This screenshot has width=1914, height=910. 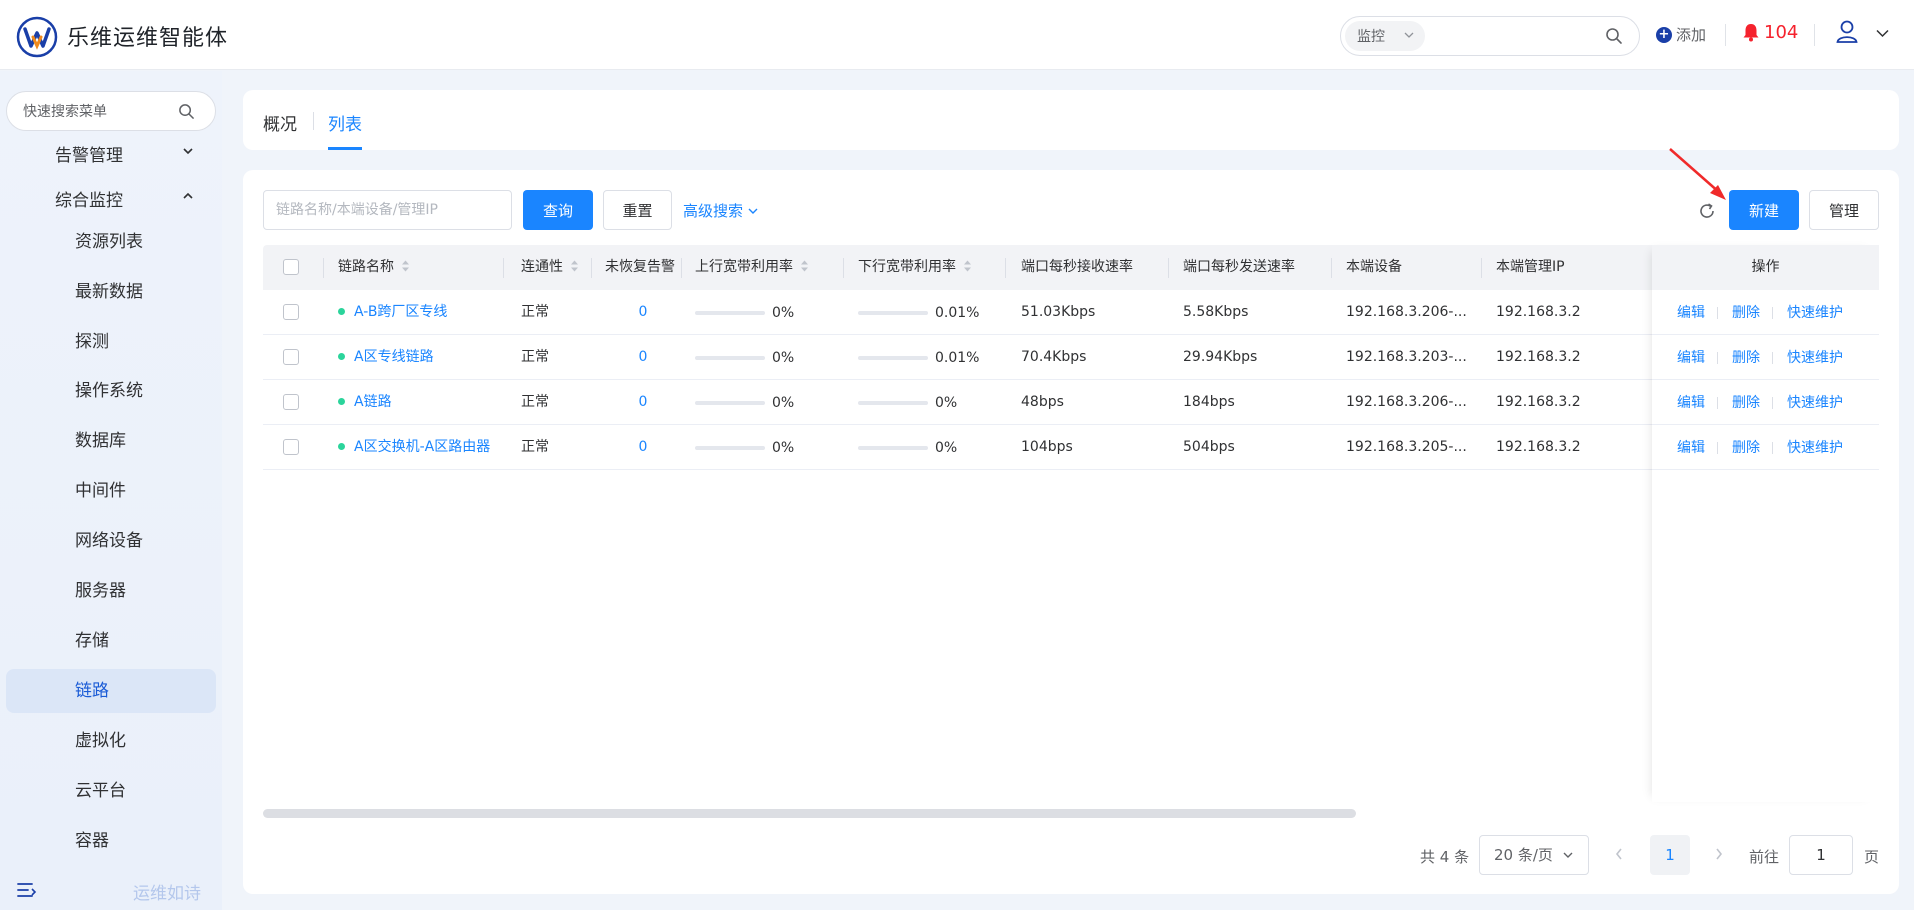 What do you see at coordinates (111, 342) in the screenshot?
I see `menu-item-probe: 探测` at bounding box center [111, 342].